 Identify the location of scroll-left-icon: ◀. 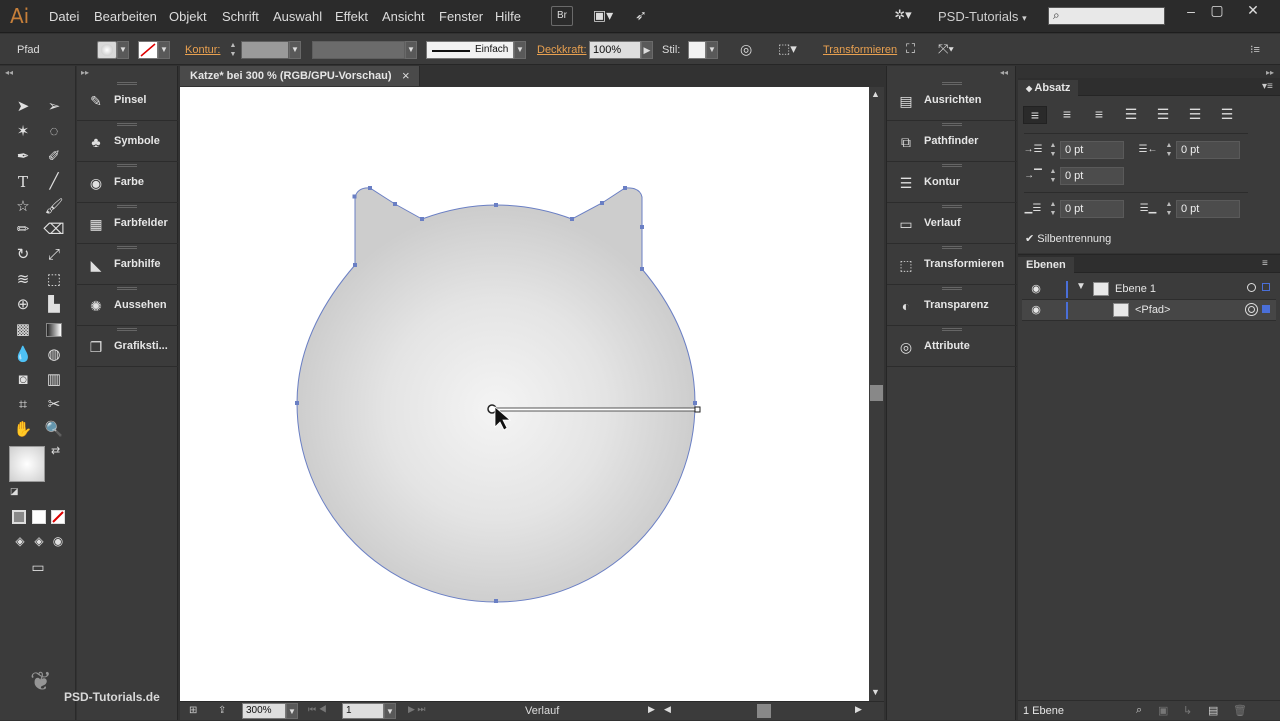
(667, 709).